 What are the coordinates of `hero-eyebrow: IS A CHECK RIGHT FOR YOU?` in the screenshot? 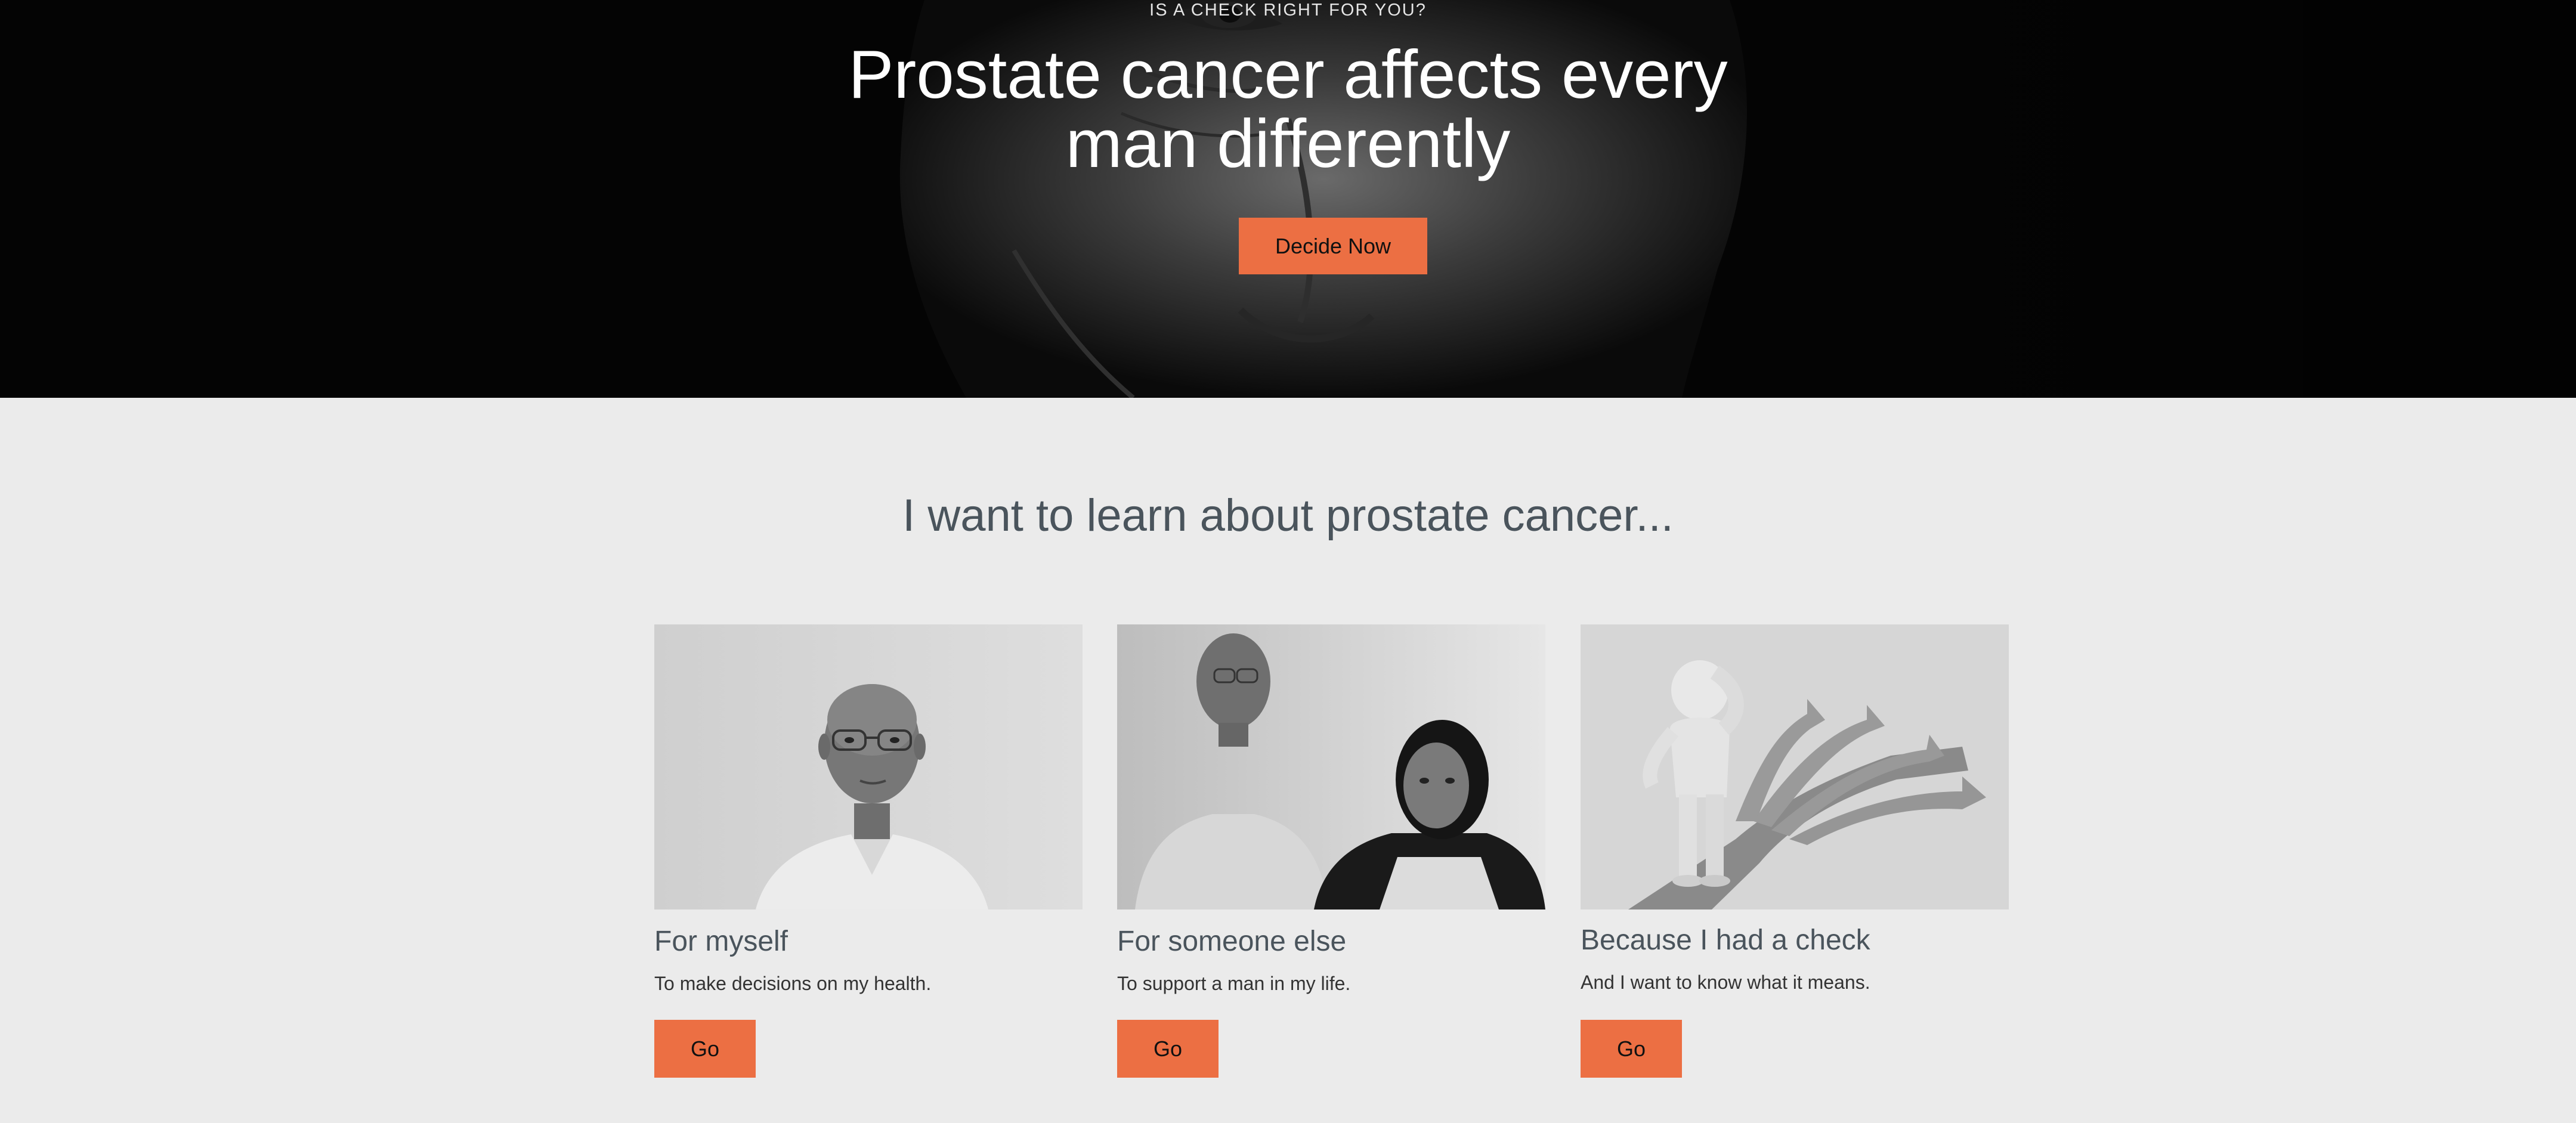 It's located at (1288, 10).